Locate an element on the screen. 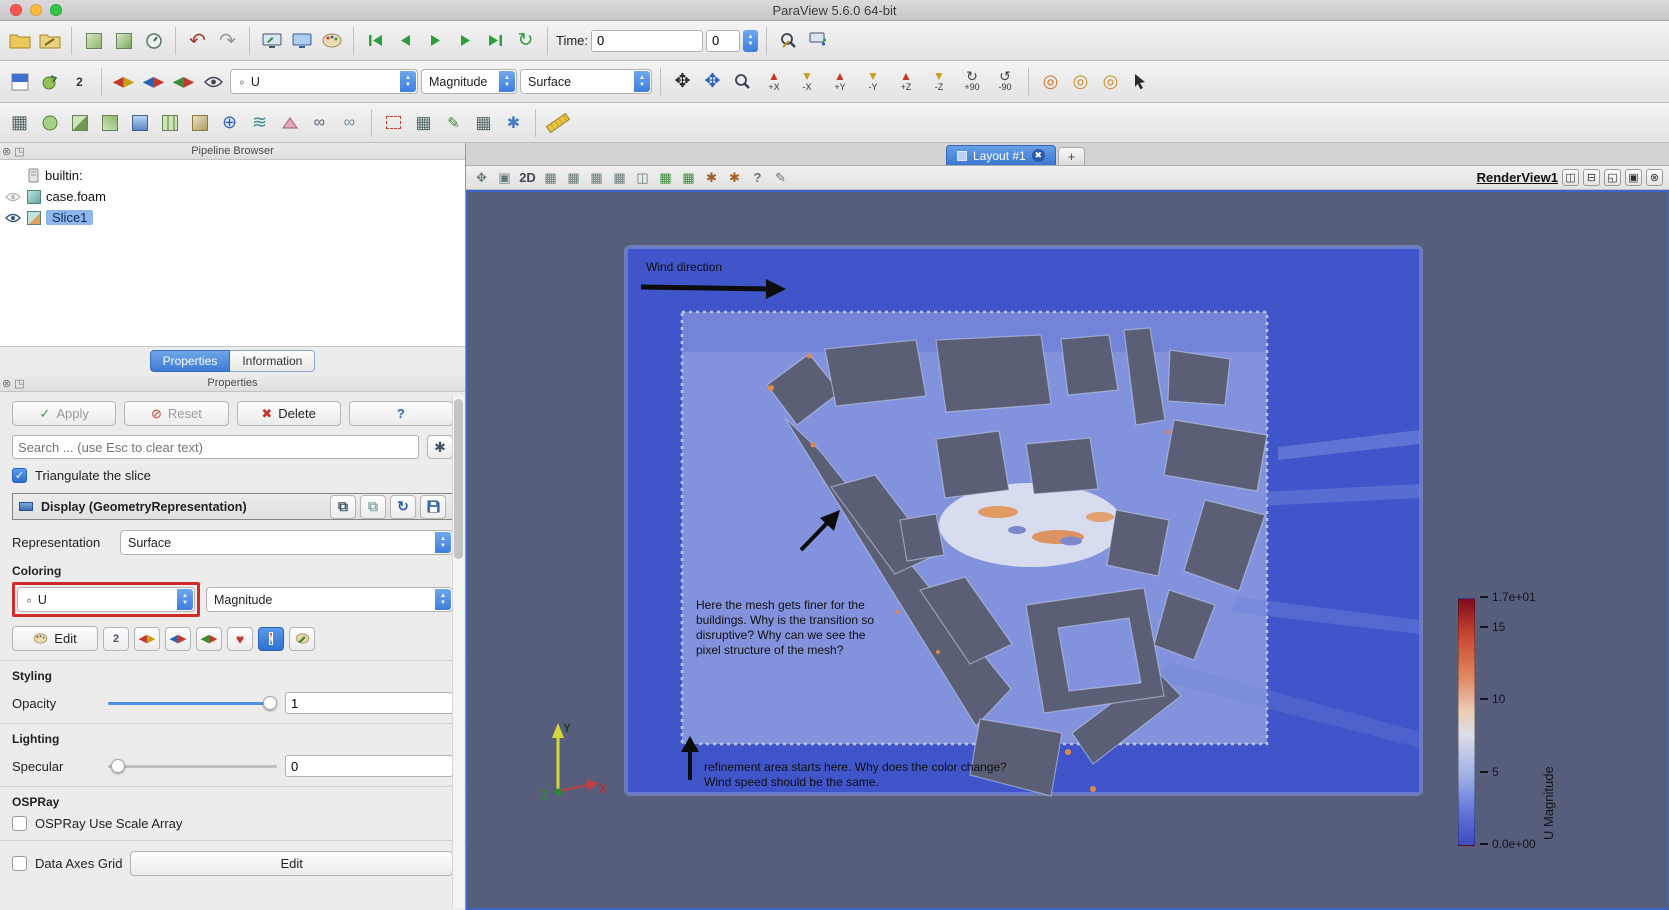  selection-help-icon: ? is located at coordinates (757, 177).